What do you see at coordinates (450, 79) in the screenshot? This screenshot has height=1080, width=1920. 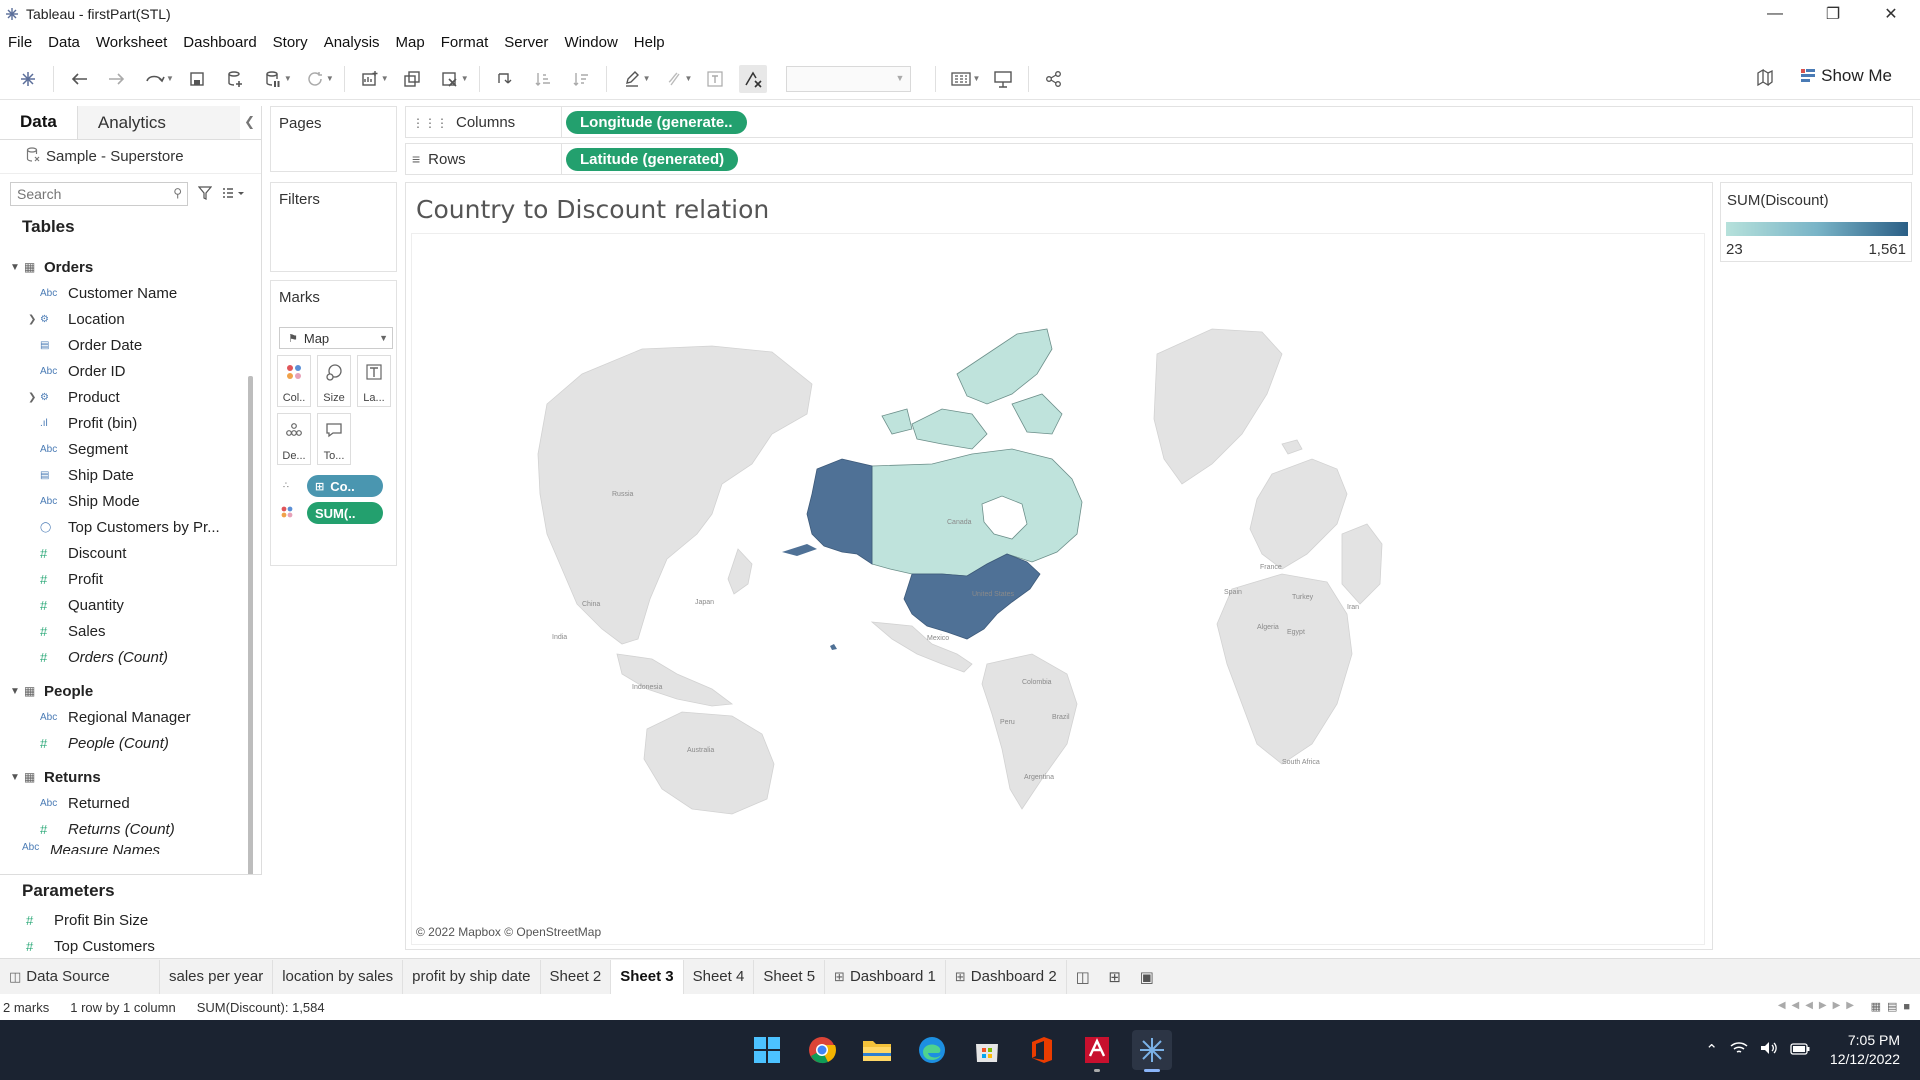 I see `clear-sheet-icon` at bounding box center [450, 79].